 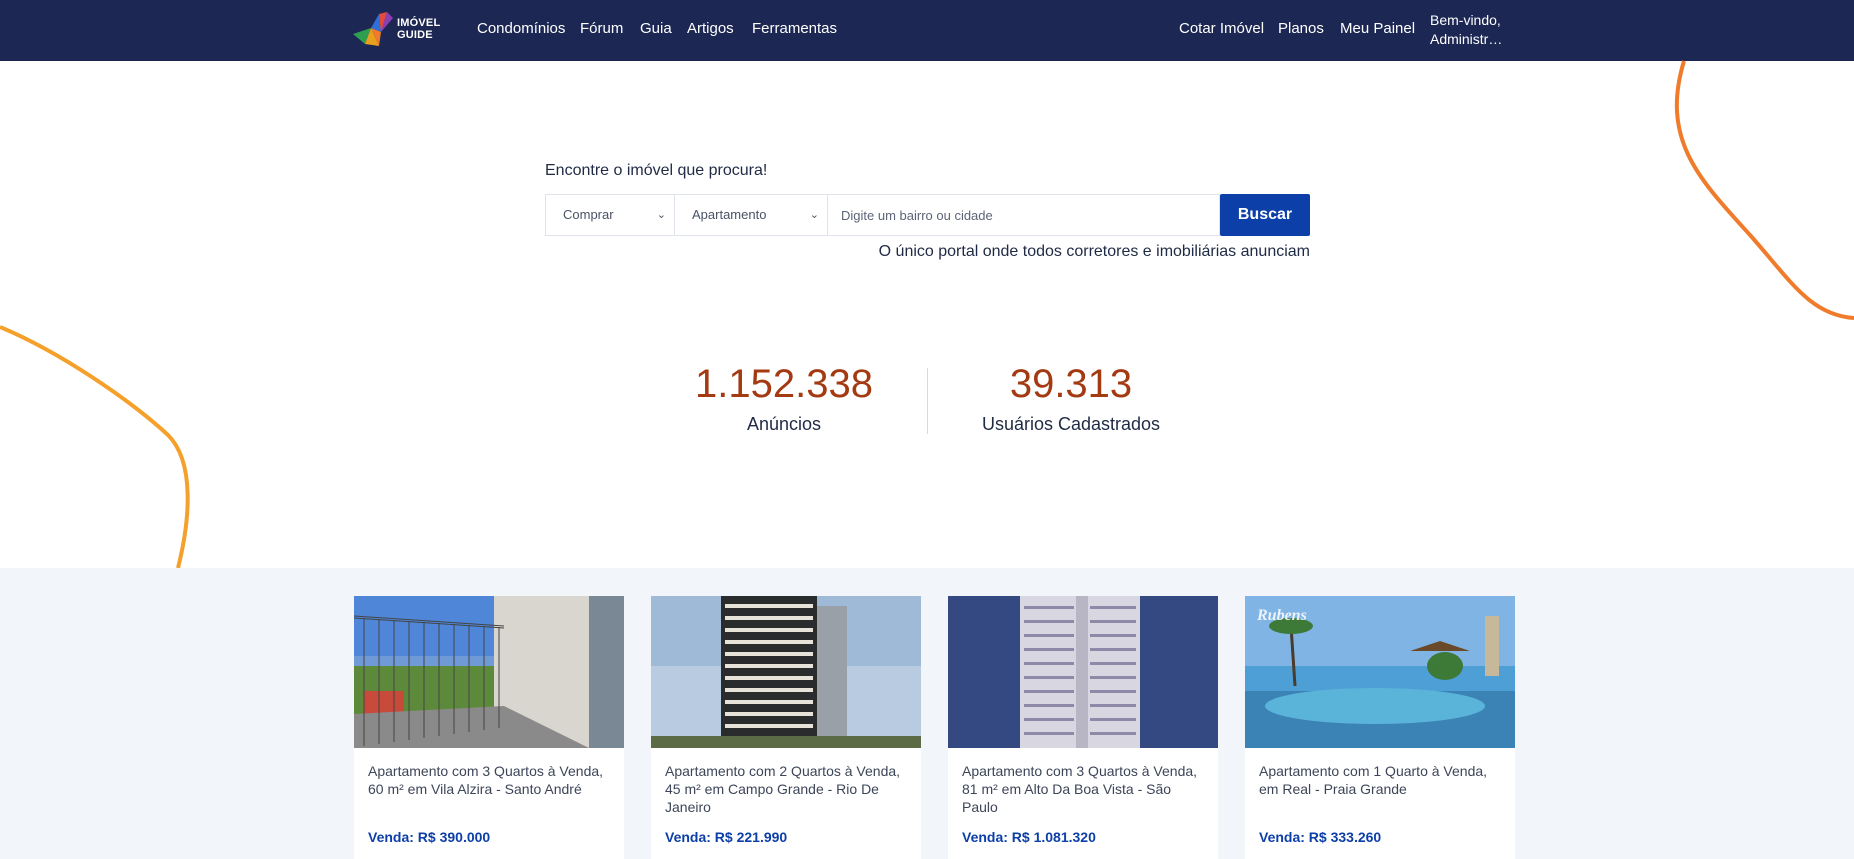 What do you see at coordinates (1265, 215) in the screenshot?
I see `search-button: Buscar` at bounding box center [1265, 215].